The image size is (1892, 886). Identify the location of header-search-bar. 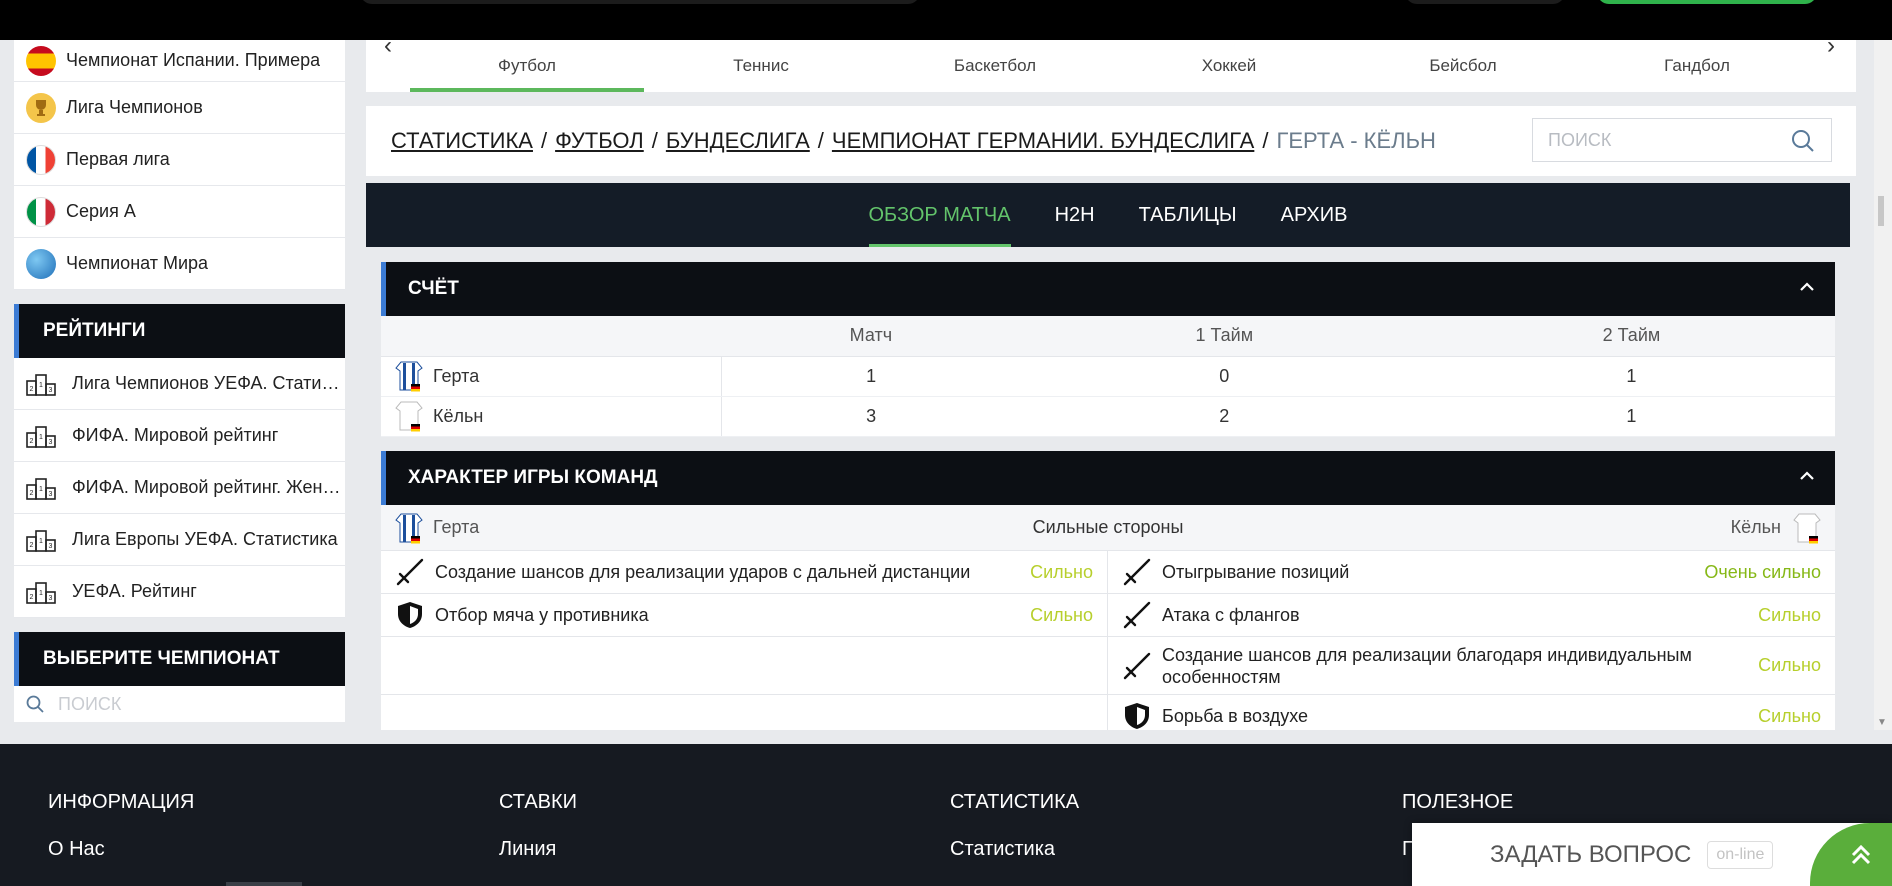
(640, 2).